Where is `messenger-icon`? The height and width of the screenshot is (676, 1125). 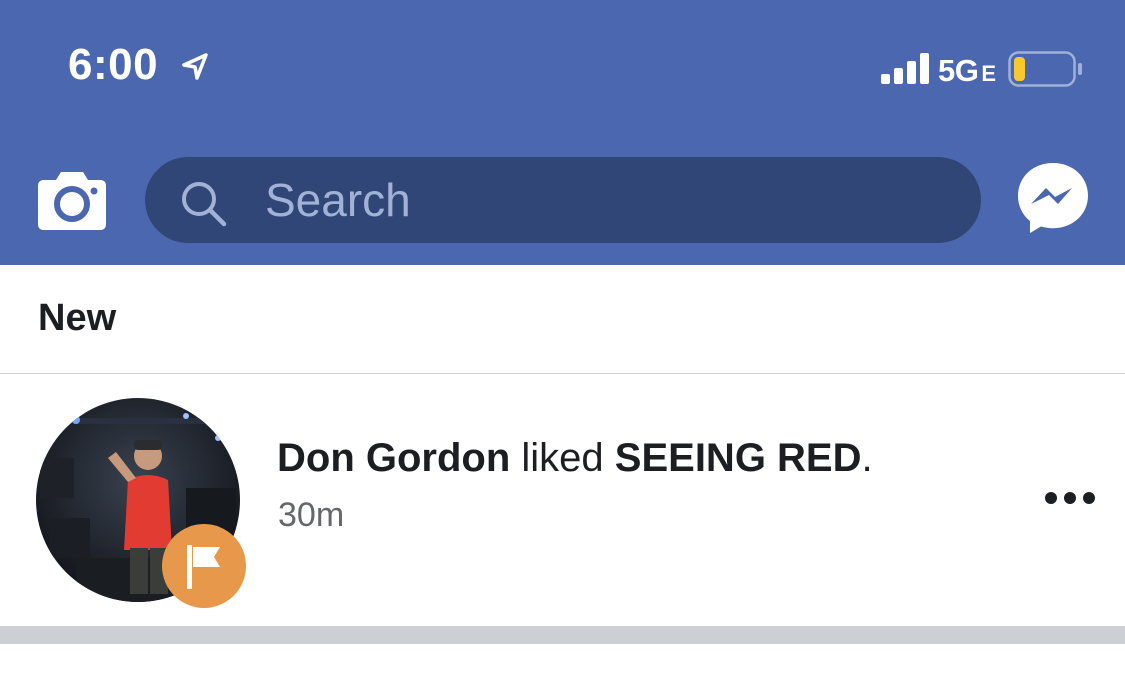
messenger-icon is located at coordinates (1053, 198).